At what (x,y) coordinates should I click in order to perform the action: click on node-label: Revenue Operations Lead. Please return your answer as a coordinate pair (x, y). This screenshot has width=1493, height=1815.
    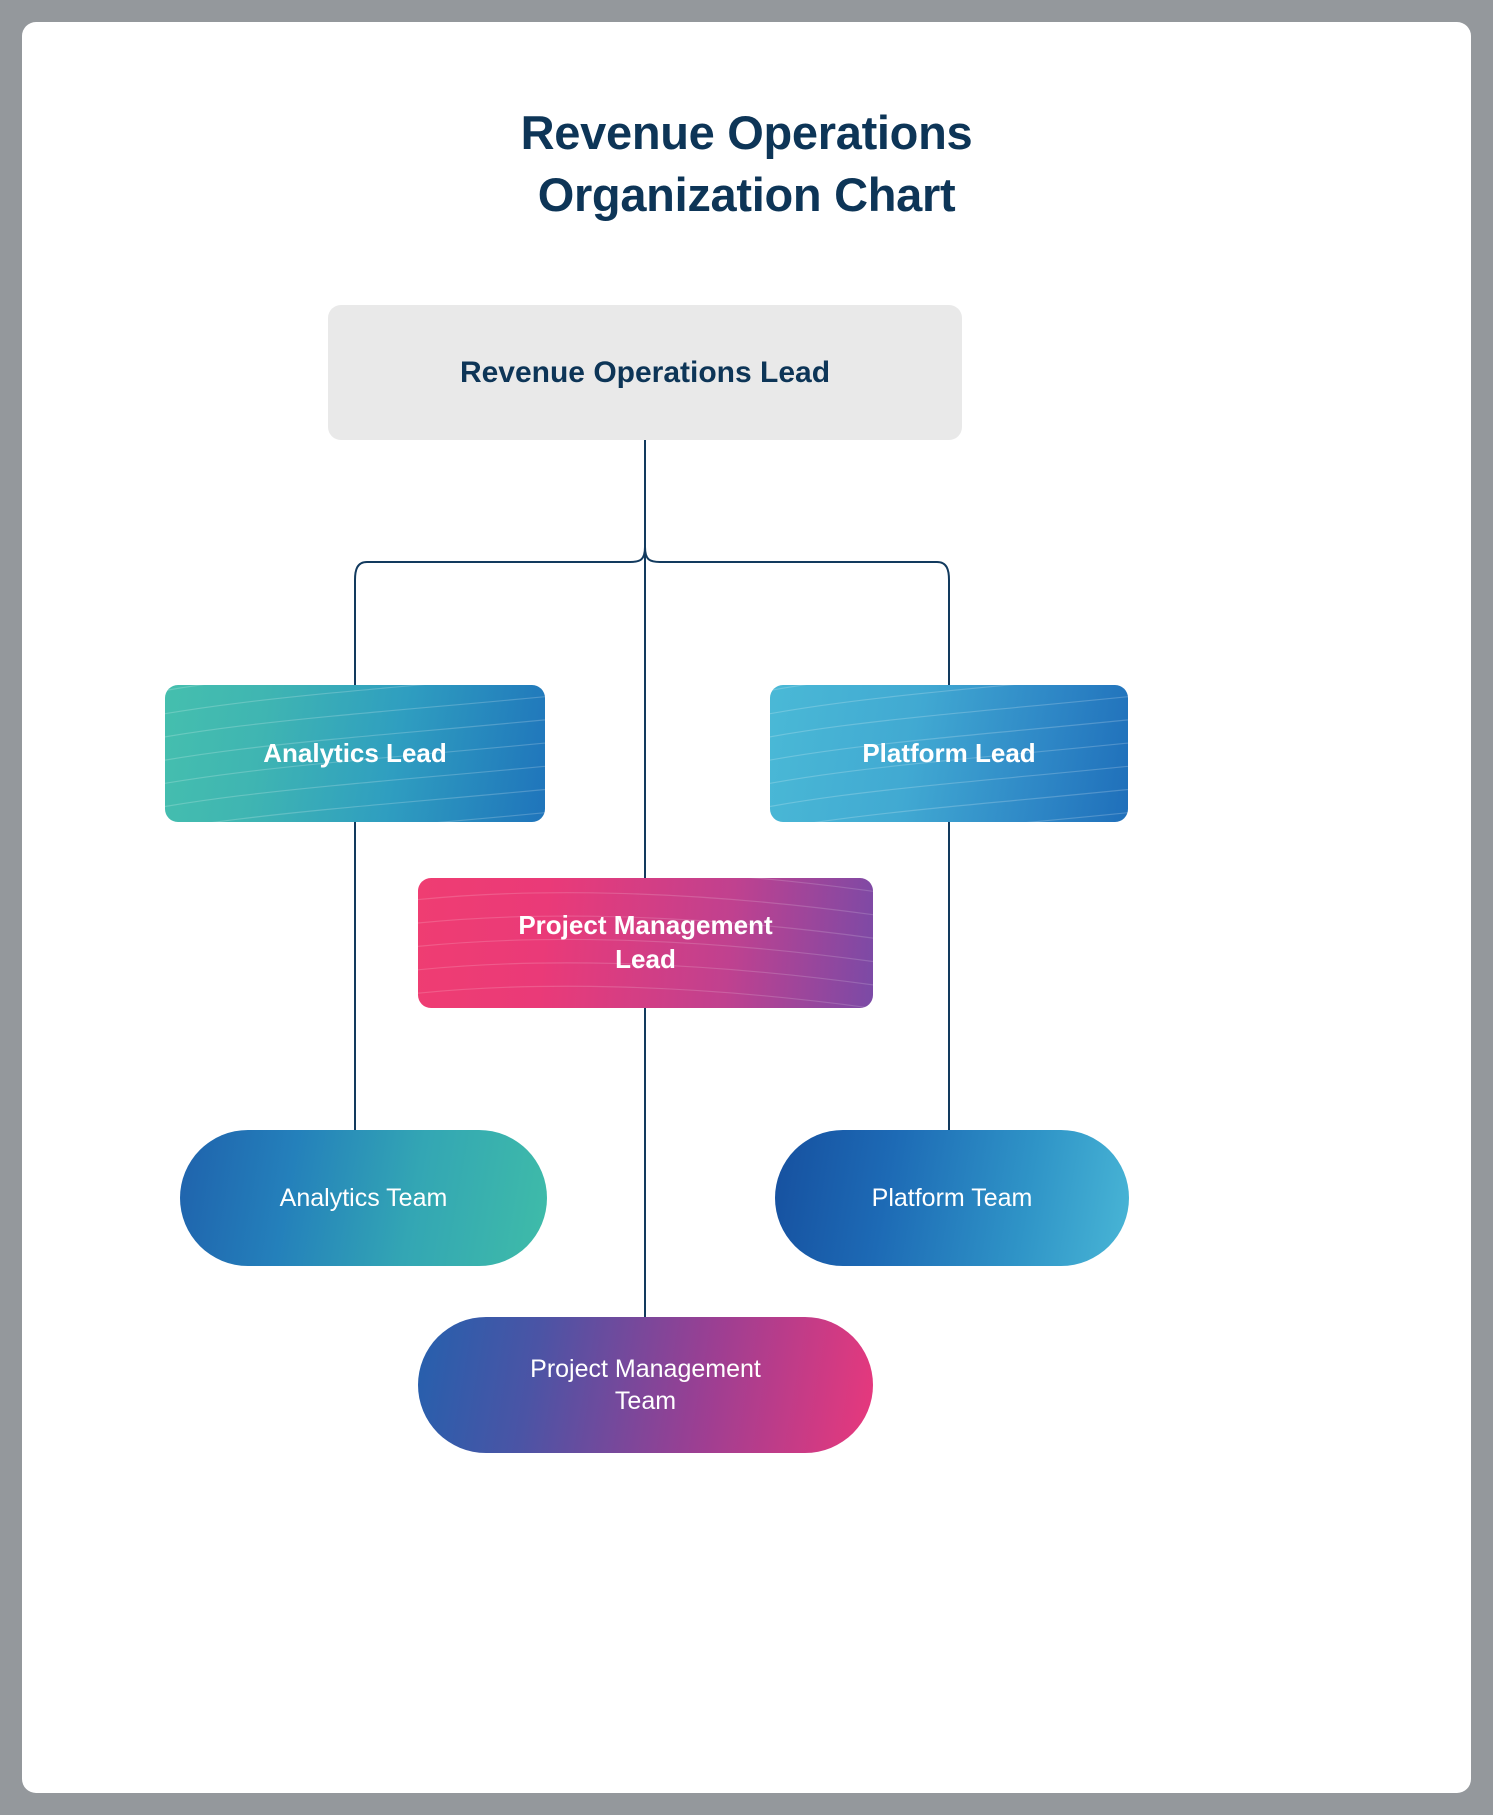
    Looking at the image, I should click on (645, 372).